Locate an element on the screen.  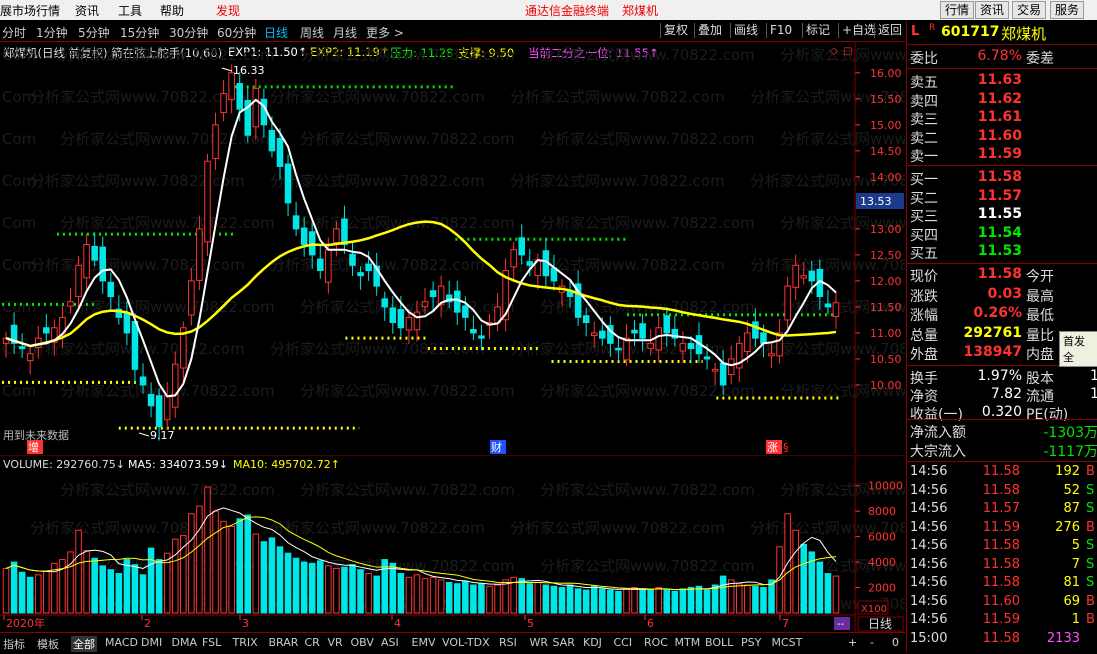
close-chart-icon: □ is located at coordinates (847, 51).